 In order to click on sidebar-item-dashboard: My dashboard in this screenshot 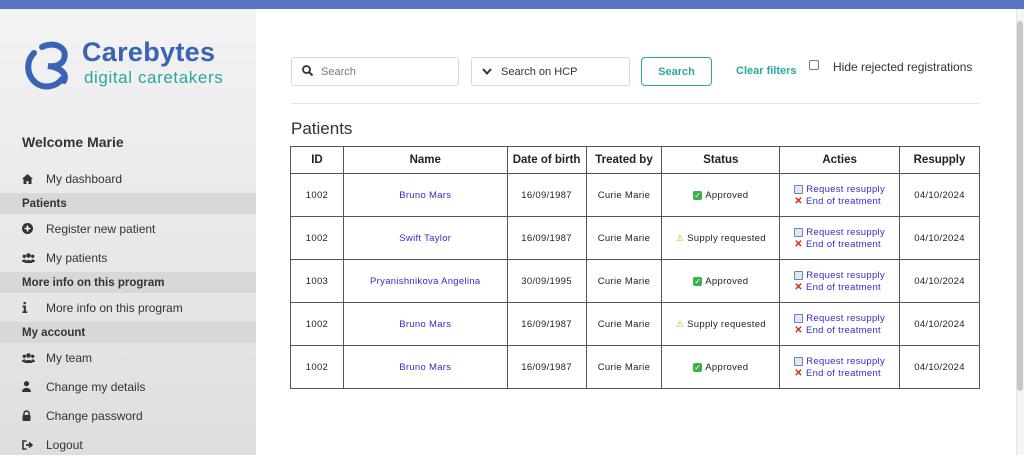, I will do `click(128, 178)`.